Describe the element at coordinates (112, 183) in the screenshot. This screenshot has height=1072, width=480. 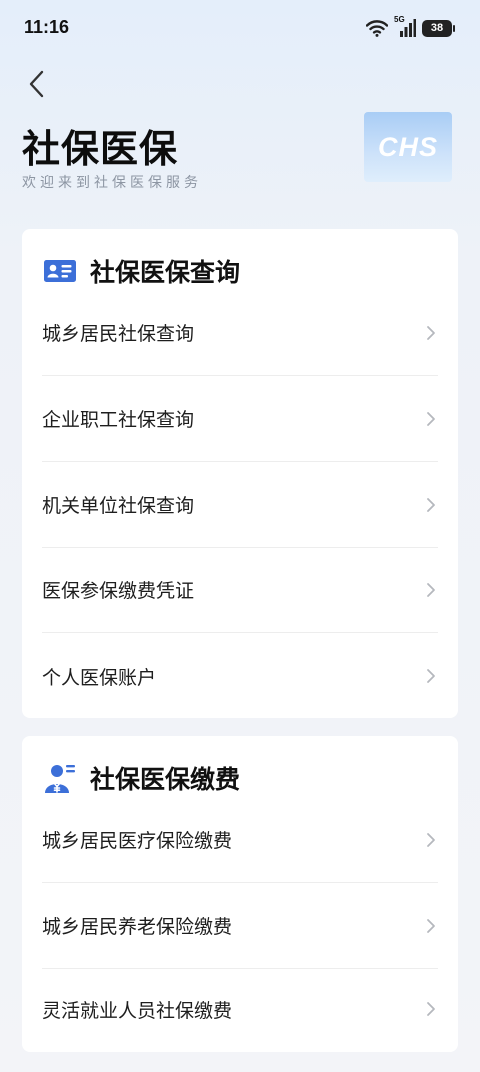
I see `page-subtitle: 欢迎来到社保医保服务` at that location.